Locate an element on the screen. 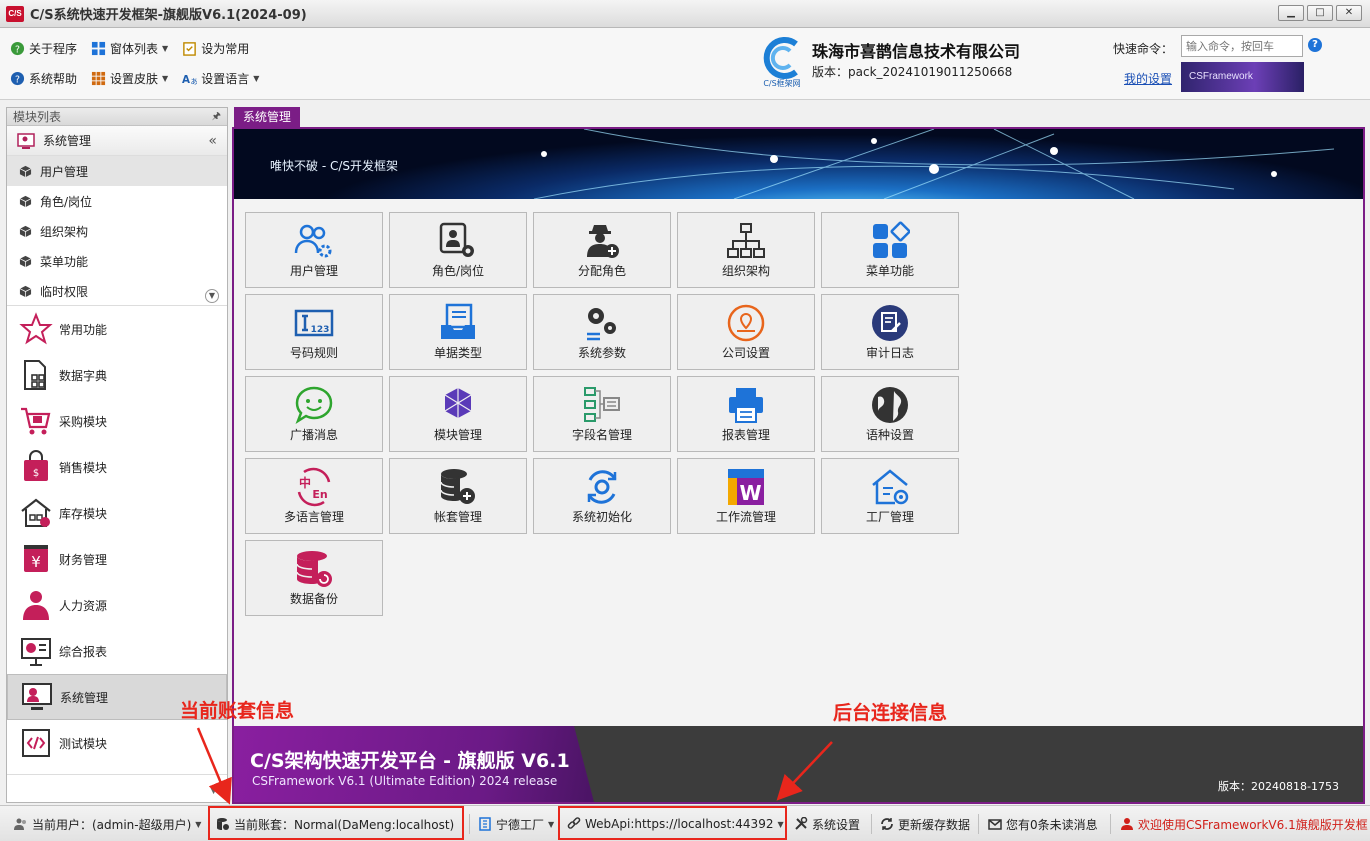  workflow-w-icon: W is located at coordinates (746, 487).